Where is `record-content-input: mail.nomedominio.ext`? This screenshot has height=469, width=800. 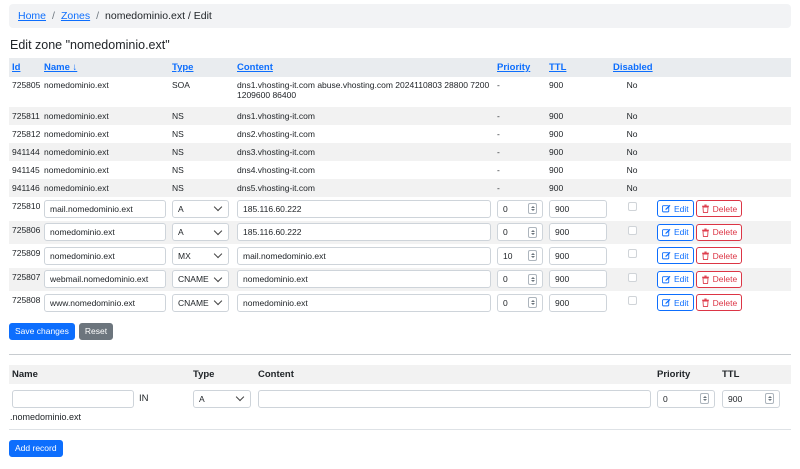
record-content-input: mail.nomedominio.ext is located at coordinates (364, 255).